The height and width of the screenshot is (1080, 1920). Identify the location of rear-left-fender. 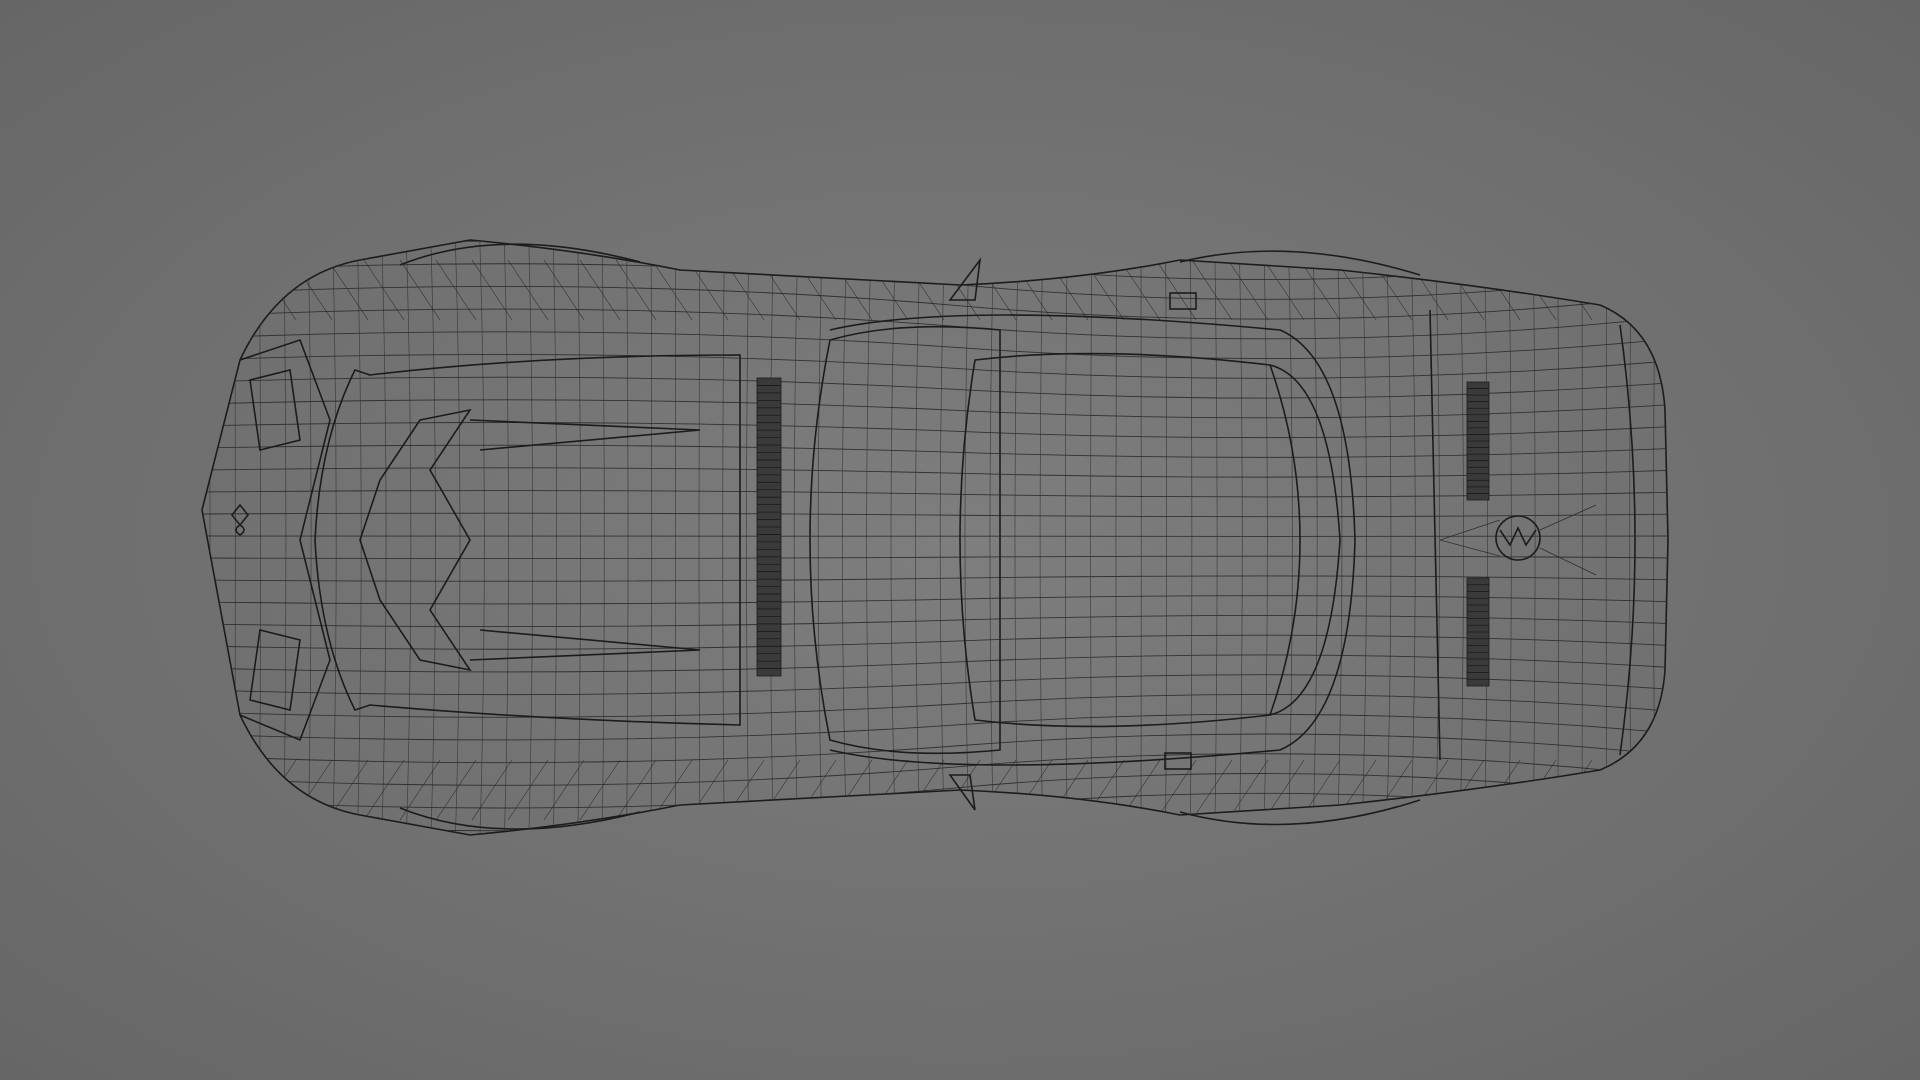
(1300, 263).